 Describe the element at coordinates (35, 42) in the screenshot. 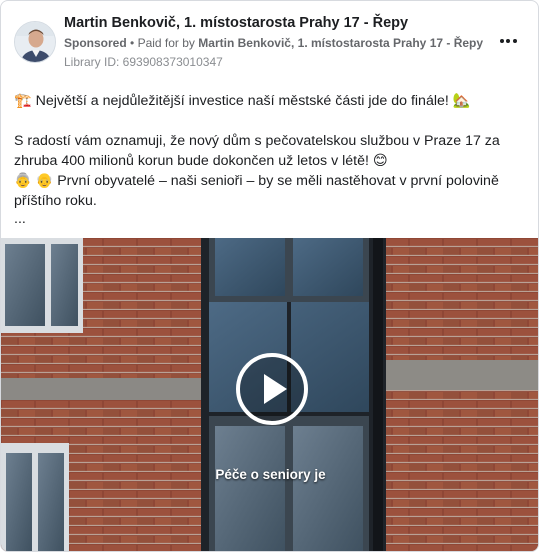

I see `avatar` at that location.